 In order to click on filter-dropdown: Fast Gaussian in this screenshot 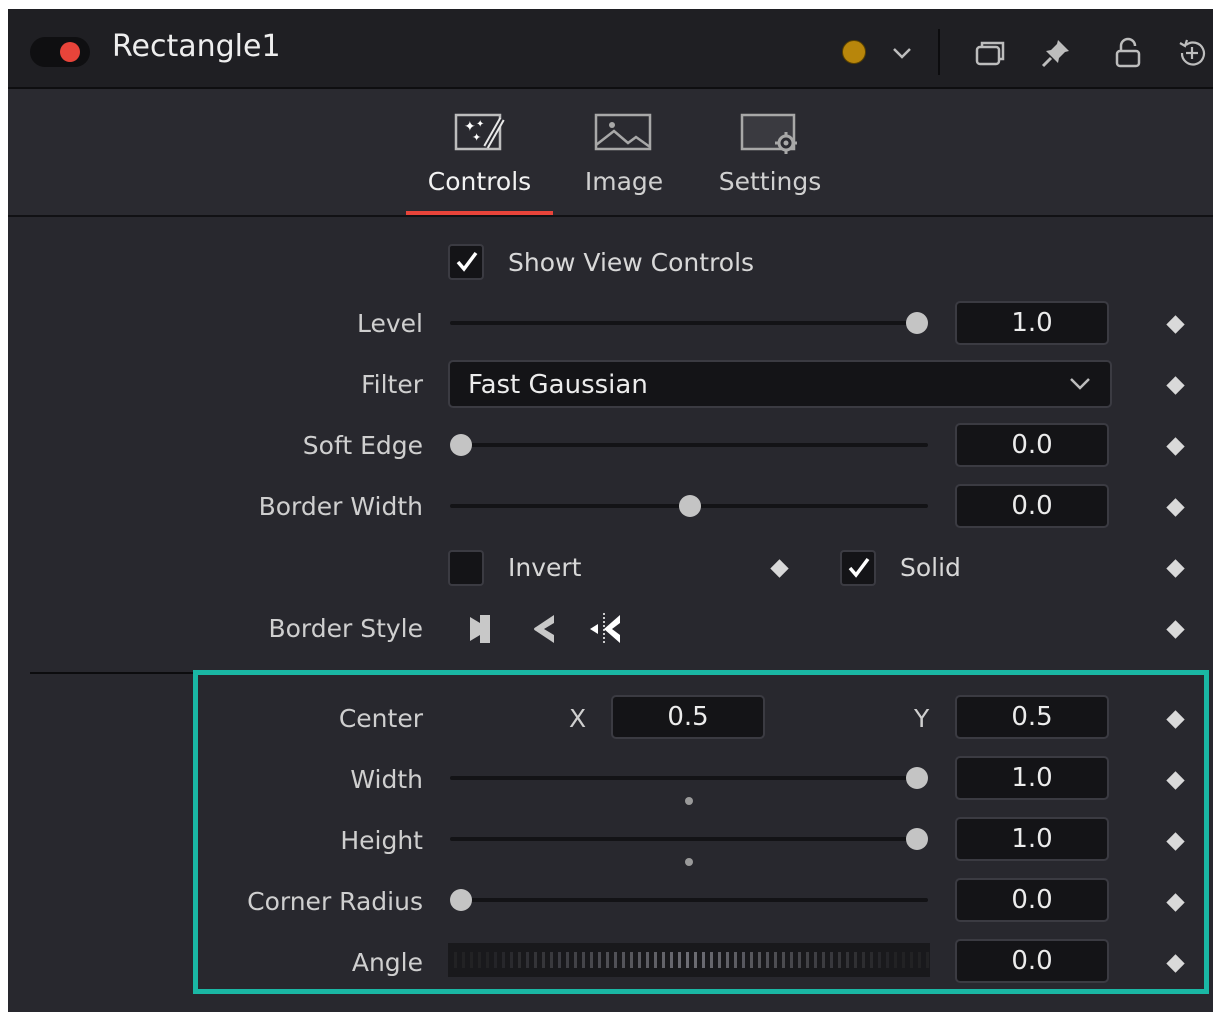, I will do `click(780, 384)`.